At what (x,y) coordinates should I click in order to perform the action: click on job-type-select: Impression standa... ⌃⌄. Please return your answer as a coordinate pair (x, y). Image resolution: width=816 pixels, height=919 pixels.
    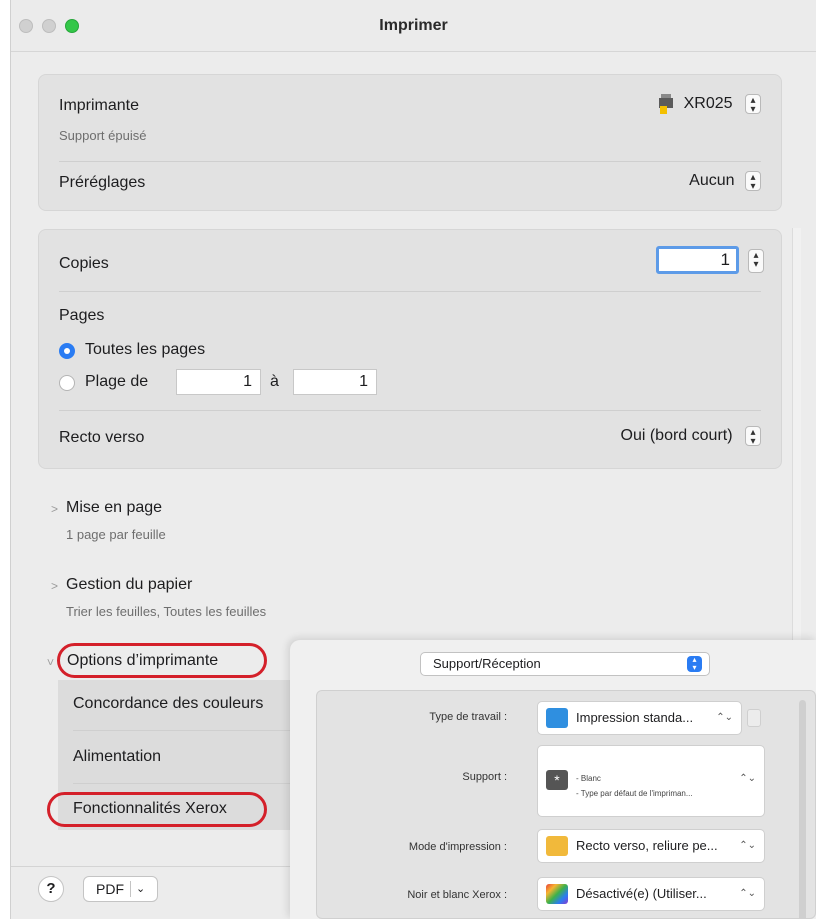
    Looking at the image, I should click on (639, 718).